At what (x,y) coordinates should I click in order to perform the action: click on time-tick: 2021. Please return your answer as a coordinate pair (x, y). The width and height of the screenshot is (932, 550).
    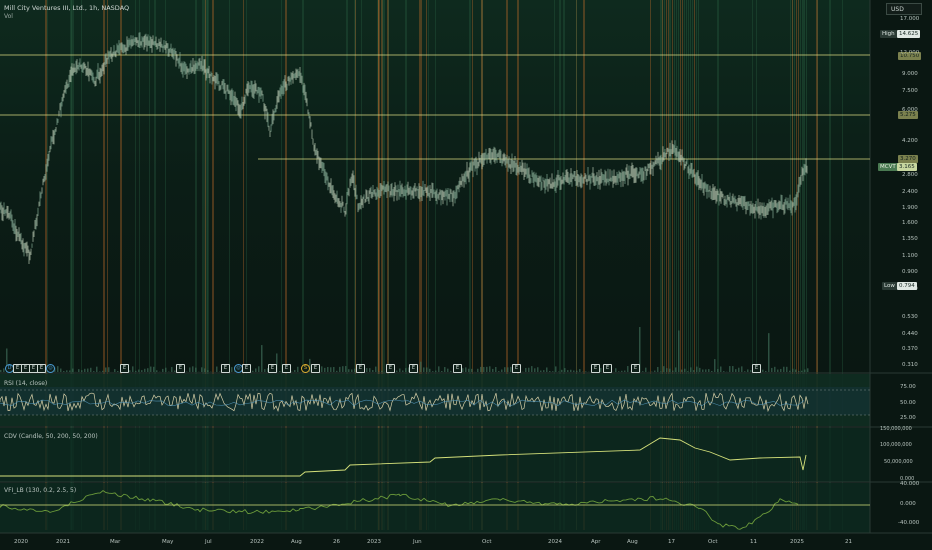
    Looking at the image, I should click on (63, 542).